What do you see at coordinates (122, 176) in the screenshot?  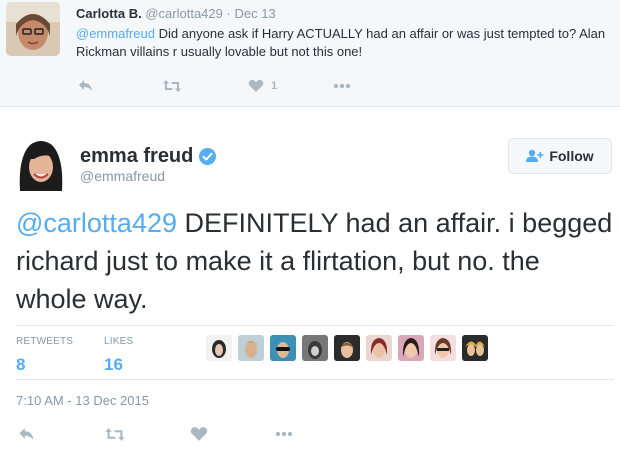 I see `author-handle: @emmafreud` at bounding box center [122, 176].